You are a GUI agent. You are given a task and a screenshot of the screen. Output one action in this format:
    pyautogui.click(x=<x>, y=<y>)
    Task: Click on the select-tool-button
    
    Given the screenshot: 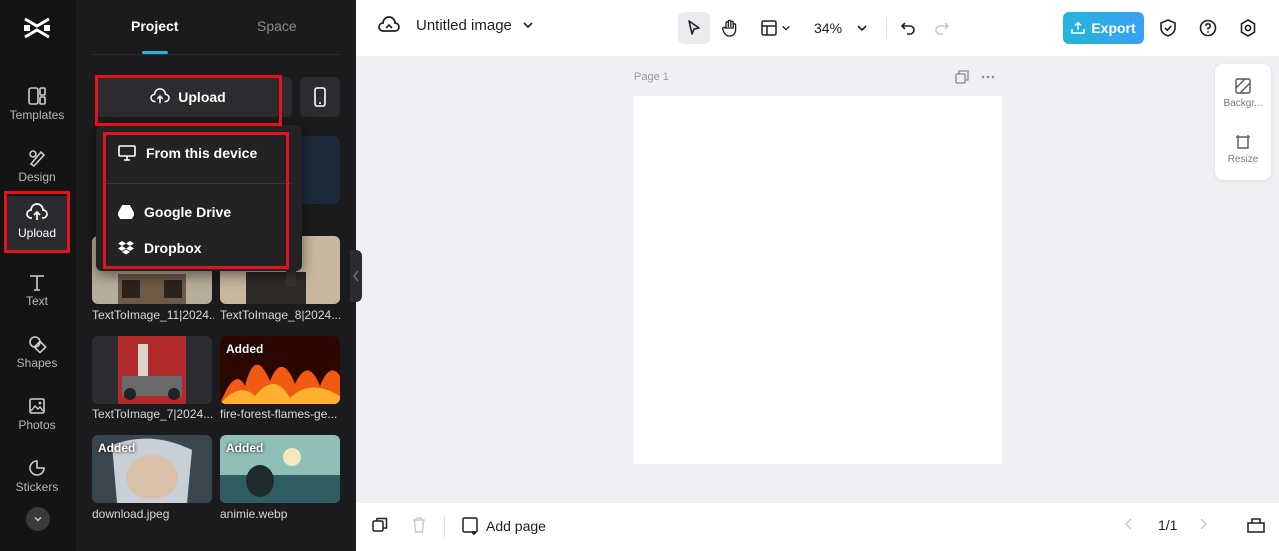 What is the action you would take?
    pyautogui.click(x=694, y=28)
    